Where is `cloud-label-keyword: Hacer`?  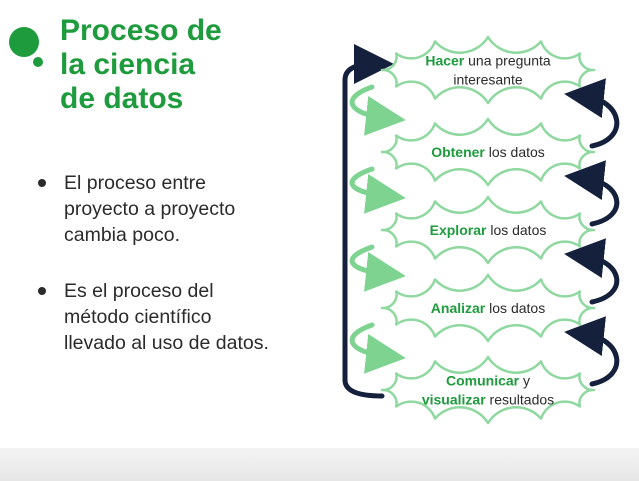
cloud-label-keyword: Hacer is located at coordinates (444, 61).